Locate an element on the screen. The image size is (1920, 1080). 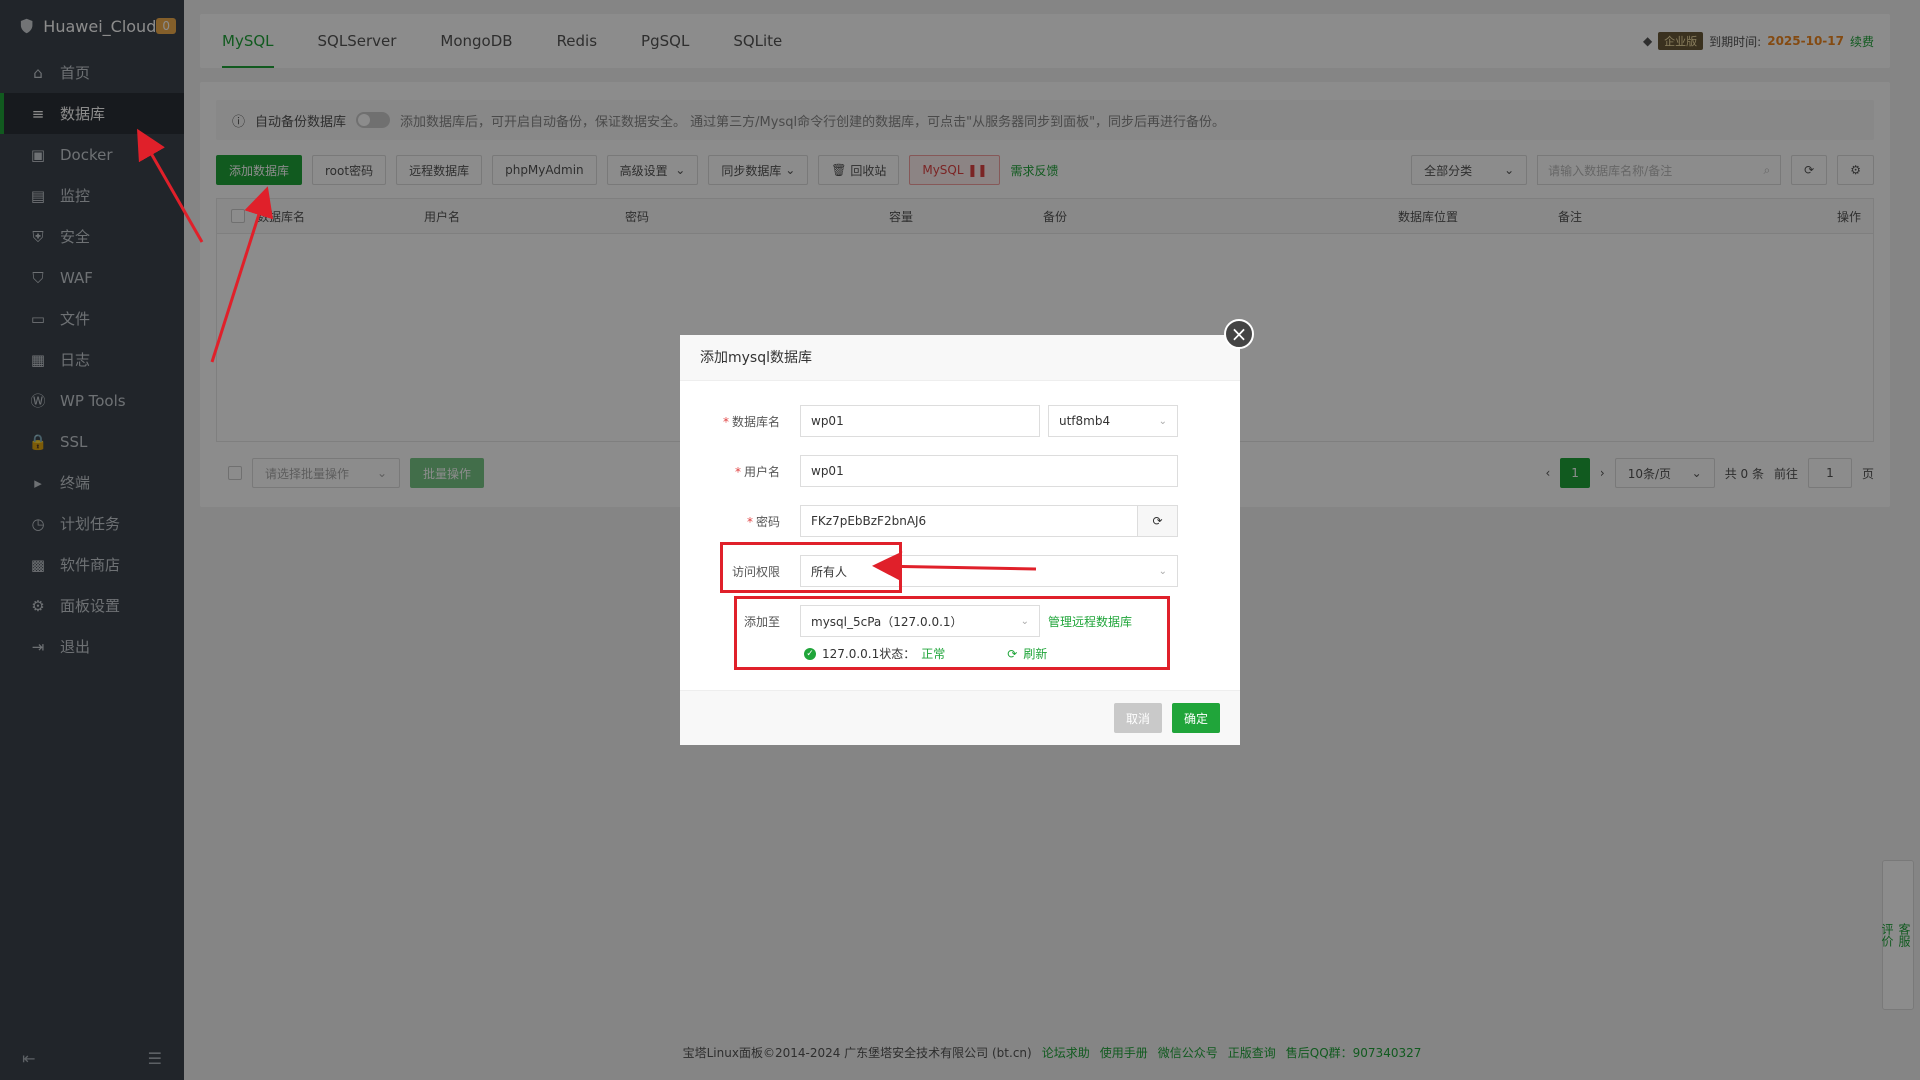
arrow-to-add-button is located at coordinates (242, 274).